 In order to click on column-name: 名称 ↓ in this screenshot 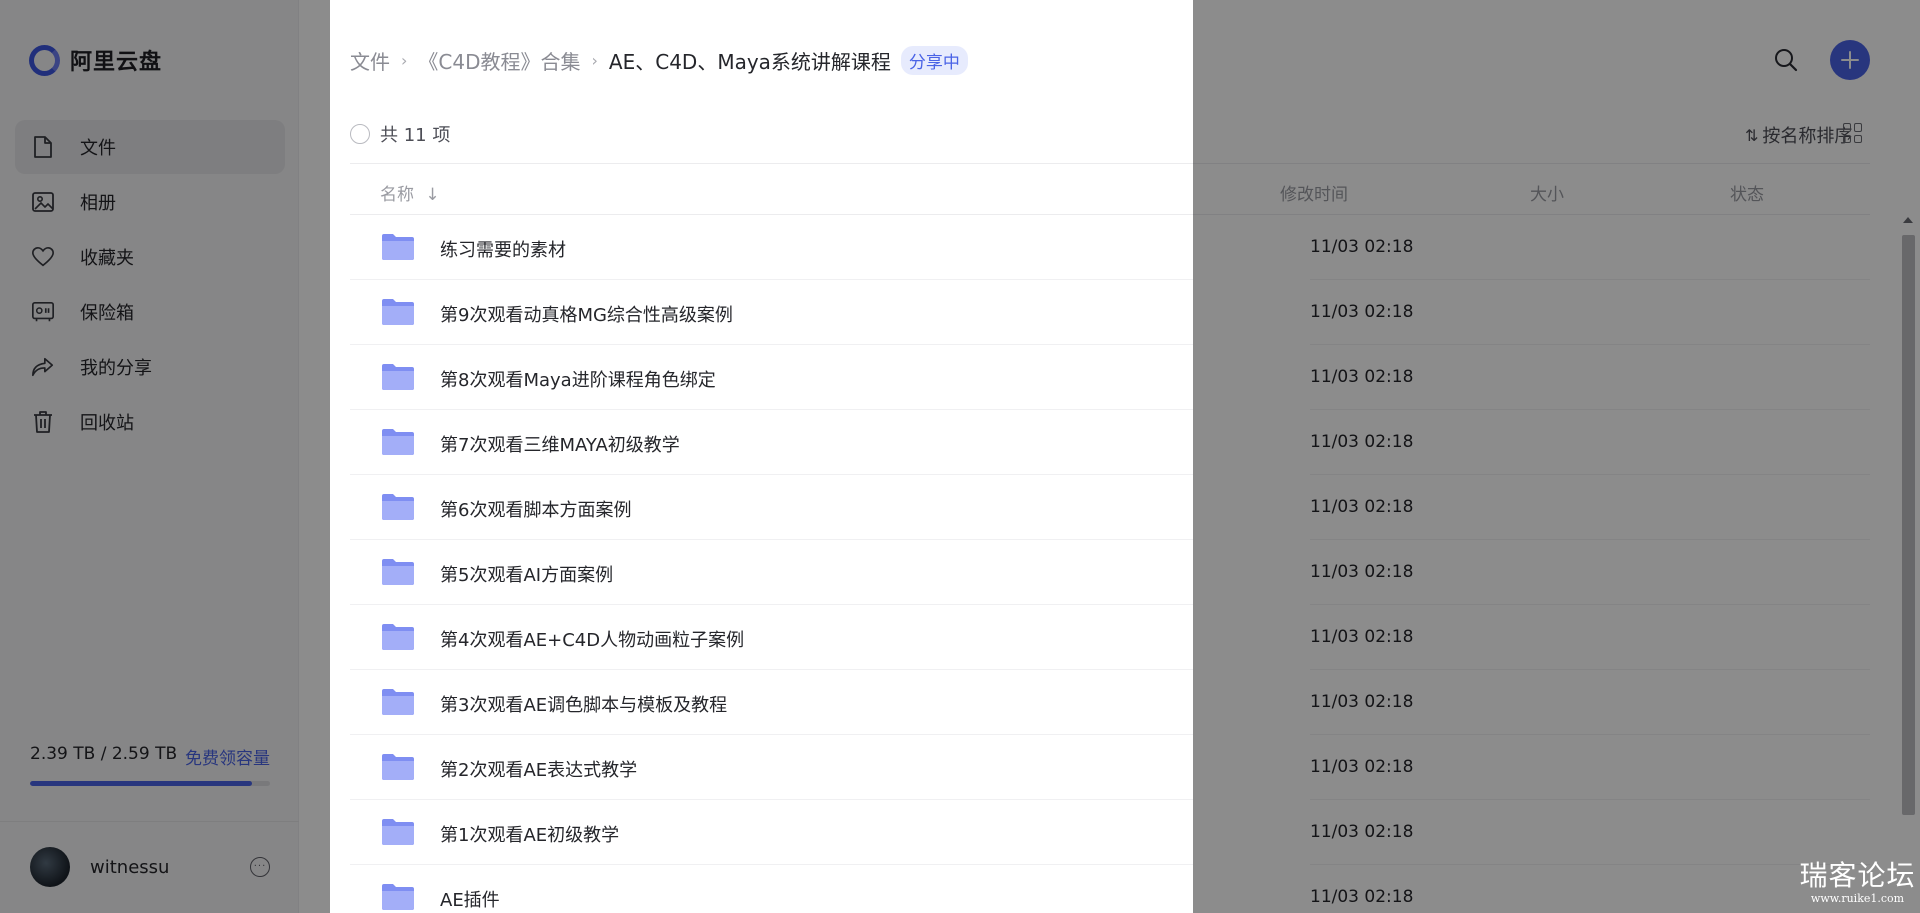, I will do `click(410, 192)`.